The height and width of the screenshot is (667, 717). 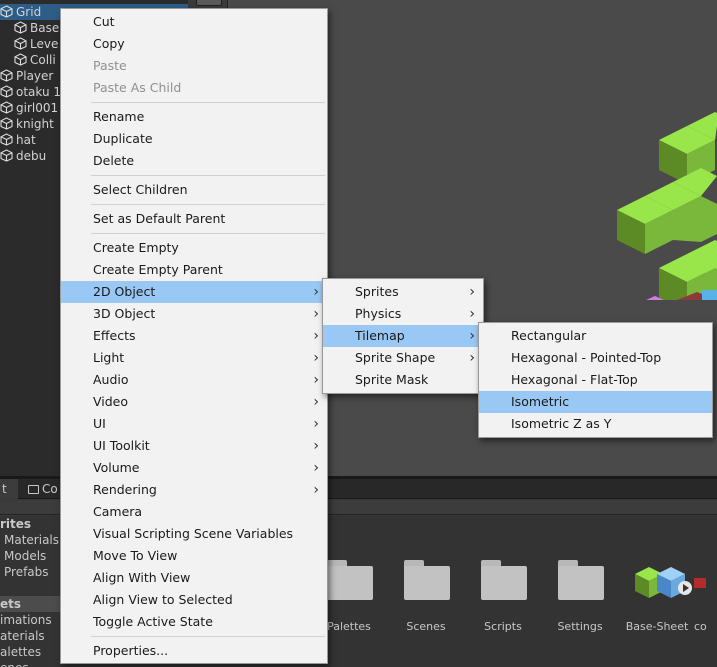 I want to click on menu-item-align-with-view: Align With View, so click(x=194, y=578).